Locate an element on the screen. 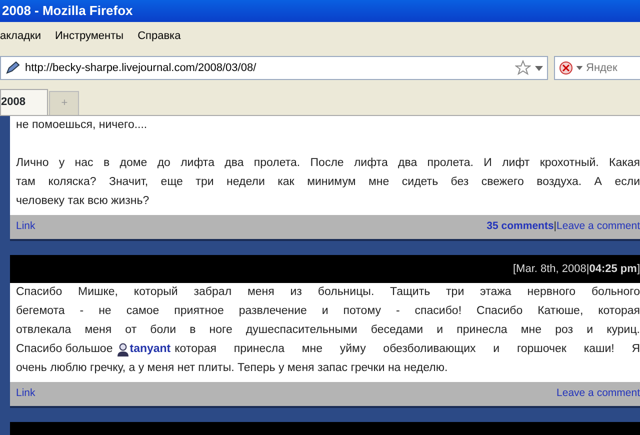 This screenshot has height=435, width=640. post-text: которая принесла мне уйму обезболивающих и горшочек каши! Я is located at coordinates (407, 349).